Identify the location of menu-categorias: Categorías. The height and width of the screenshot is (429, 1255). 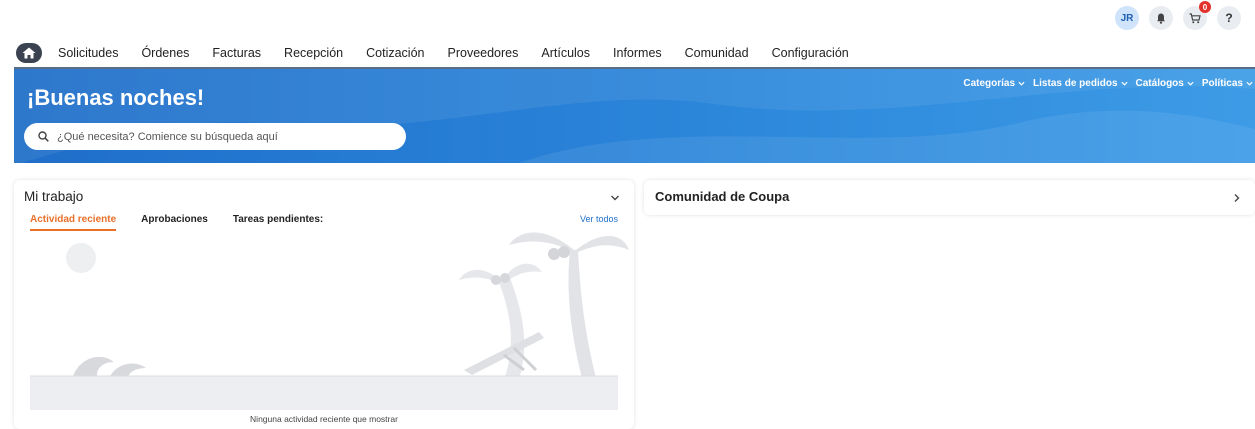
(994, 83).